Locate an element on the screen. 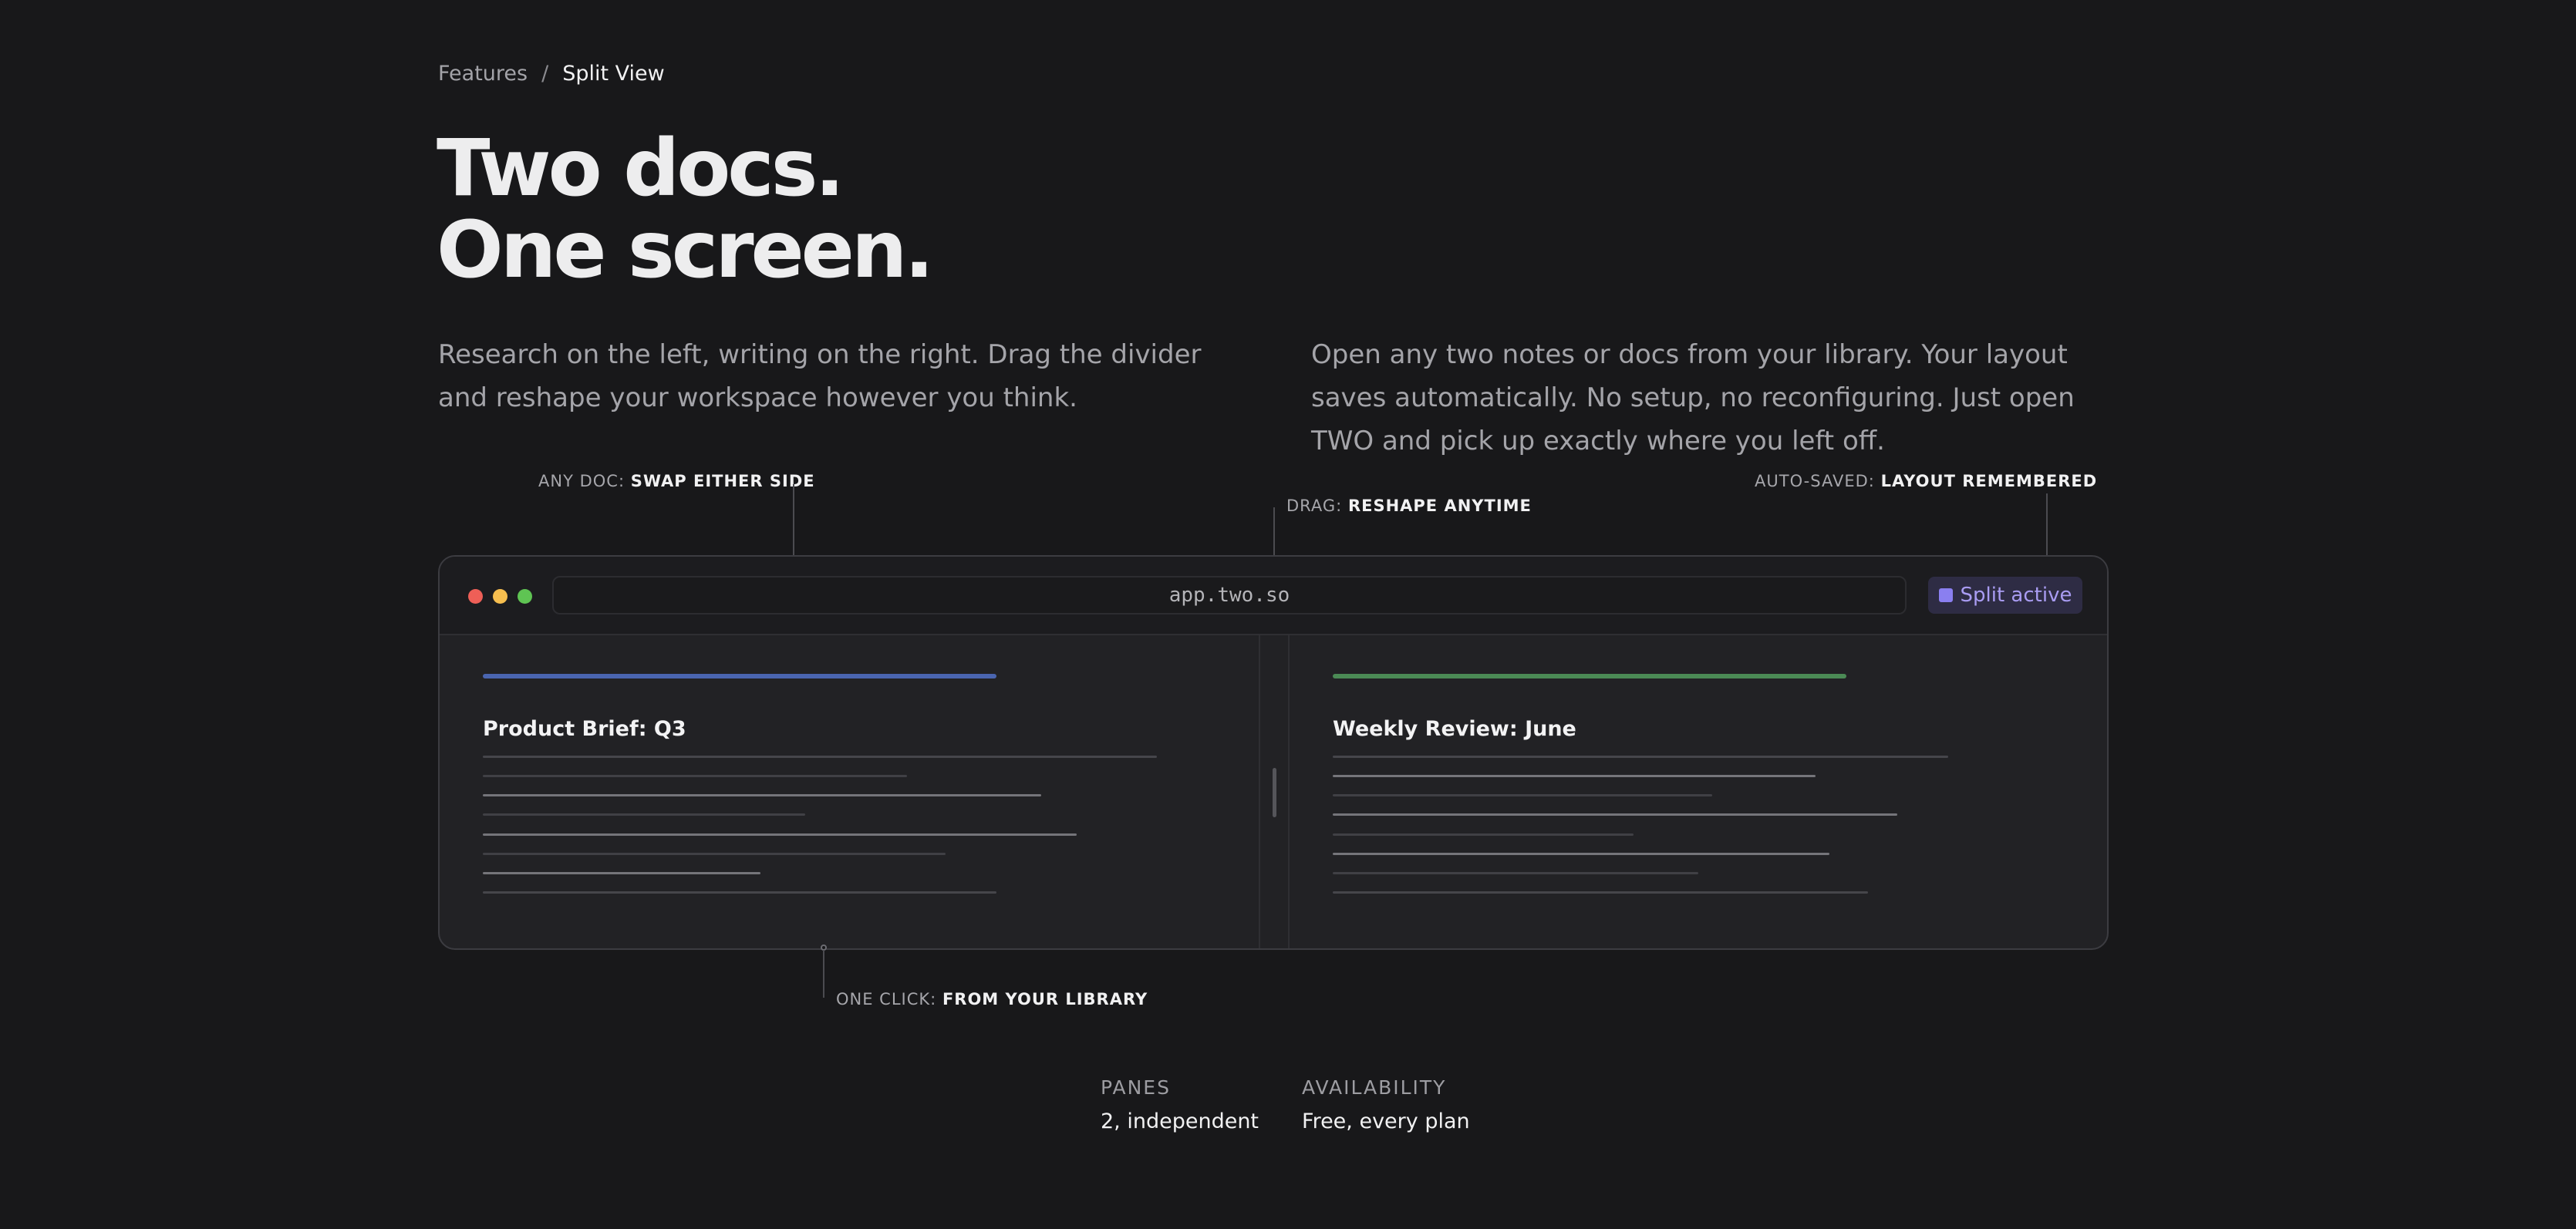 Image resolution: width=2576 pixels, height=1229 pixels. split-indicator-icon is located at coordinates (1945, 595).